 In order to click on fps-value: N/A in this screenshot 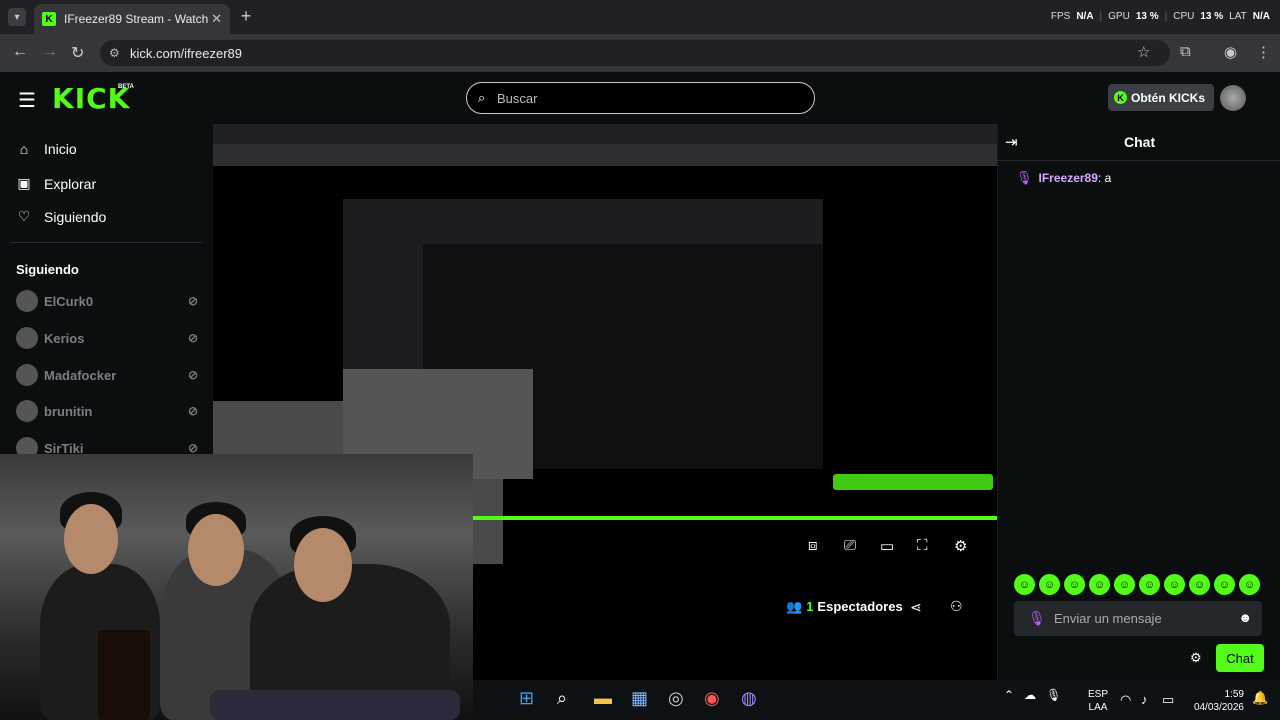, I will do `click(1085, 16)`.